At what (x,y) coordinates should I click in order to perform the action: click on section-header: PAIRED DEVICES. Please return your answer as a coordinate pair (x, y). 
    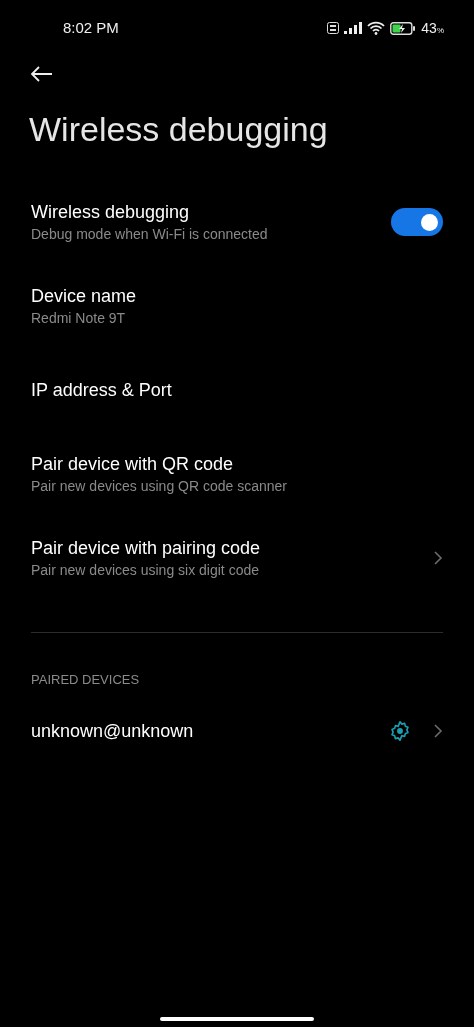
    Looking at the image, I should click on (85, 679).